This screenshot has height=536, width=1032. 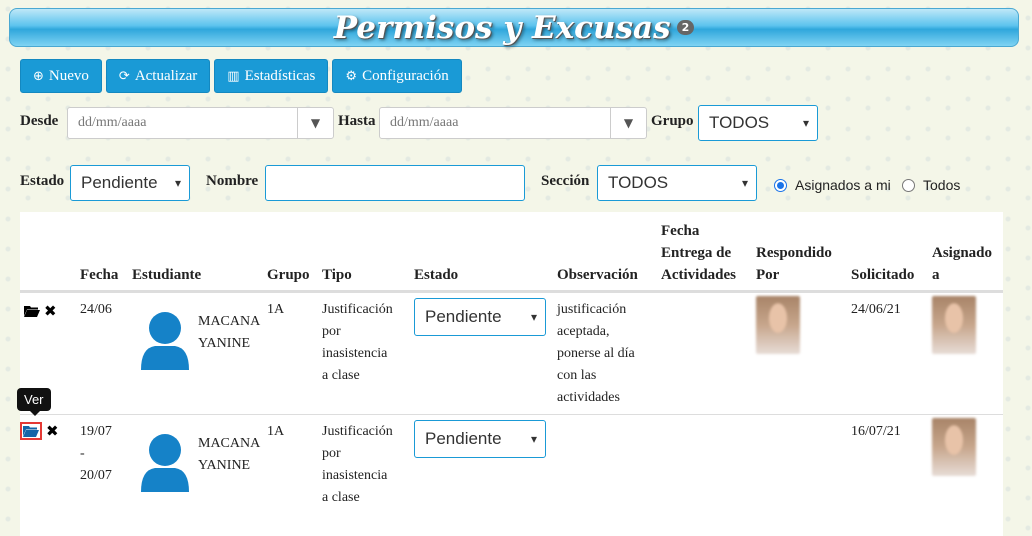 I want to click on grupo-label: Grupo, so click(x=672, y=121).